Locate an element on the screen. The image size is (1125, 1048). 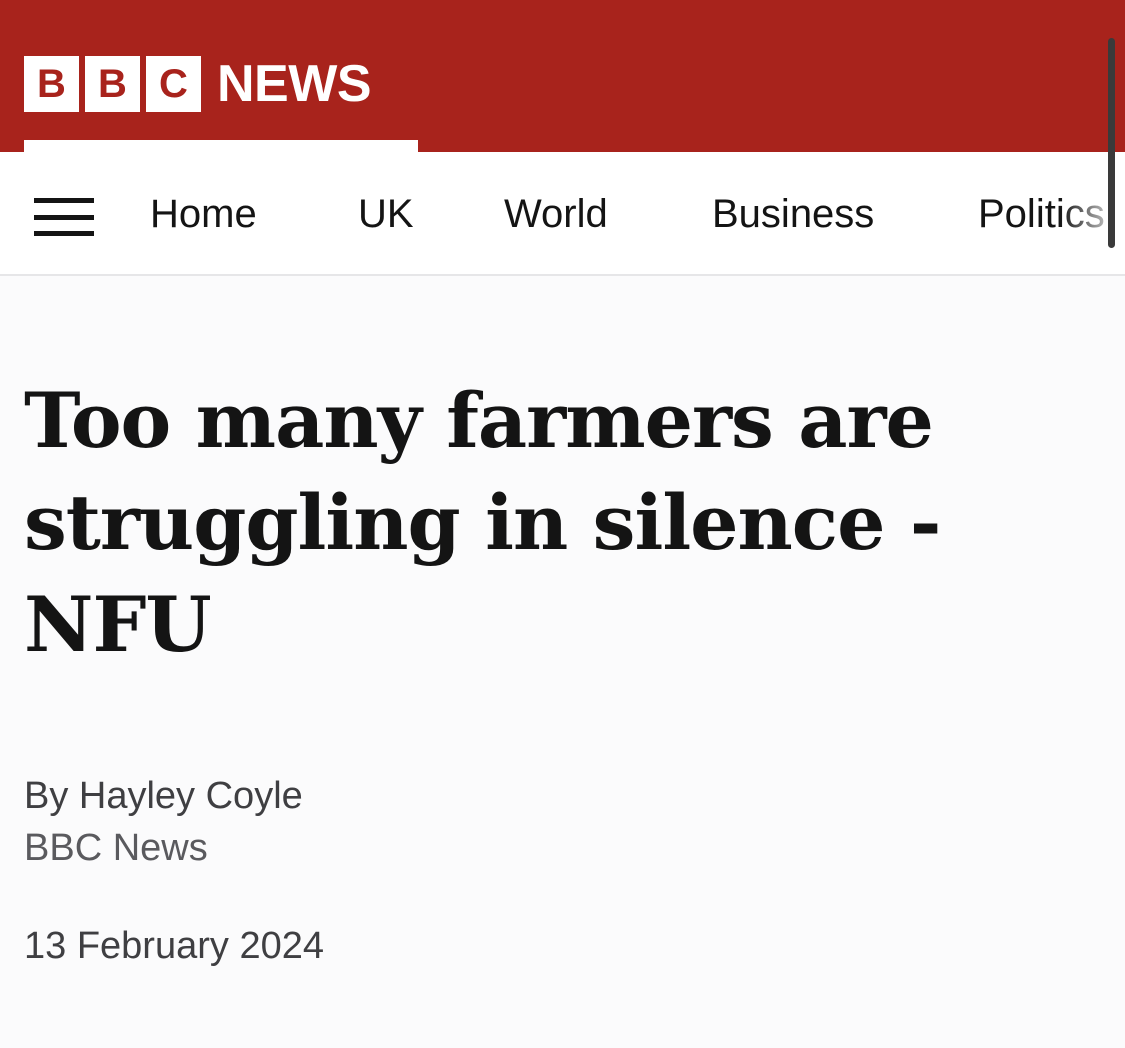
nav-scroll-area: Home UK World Business Politics is located at coordinates (555, 213).